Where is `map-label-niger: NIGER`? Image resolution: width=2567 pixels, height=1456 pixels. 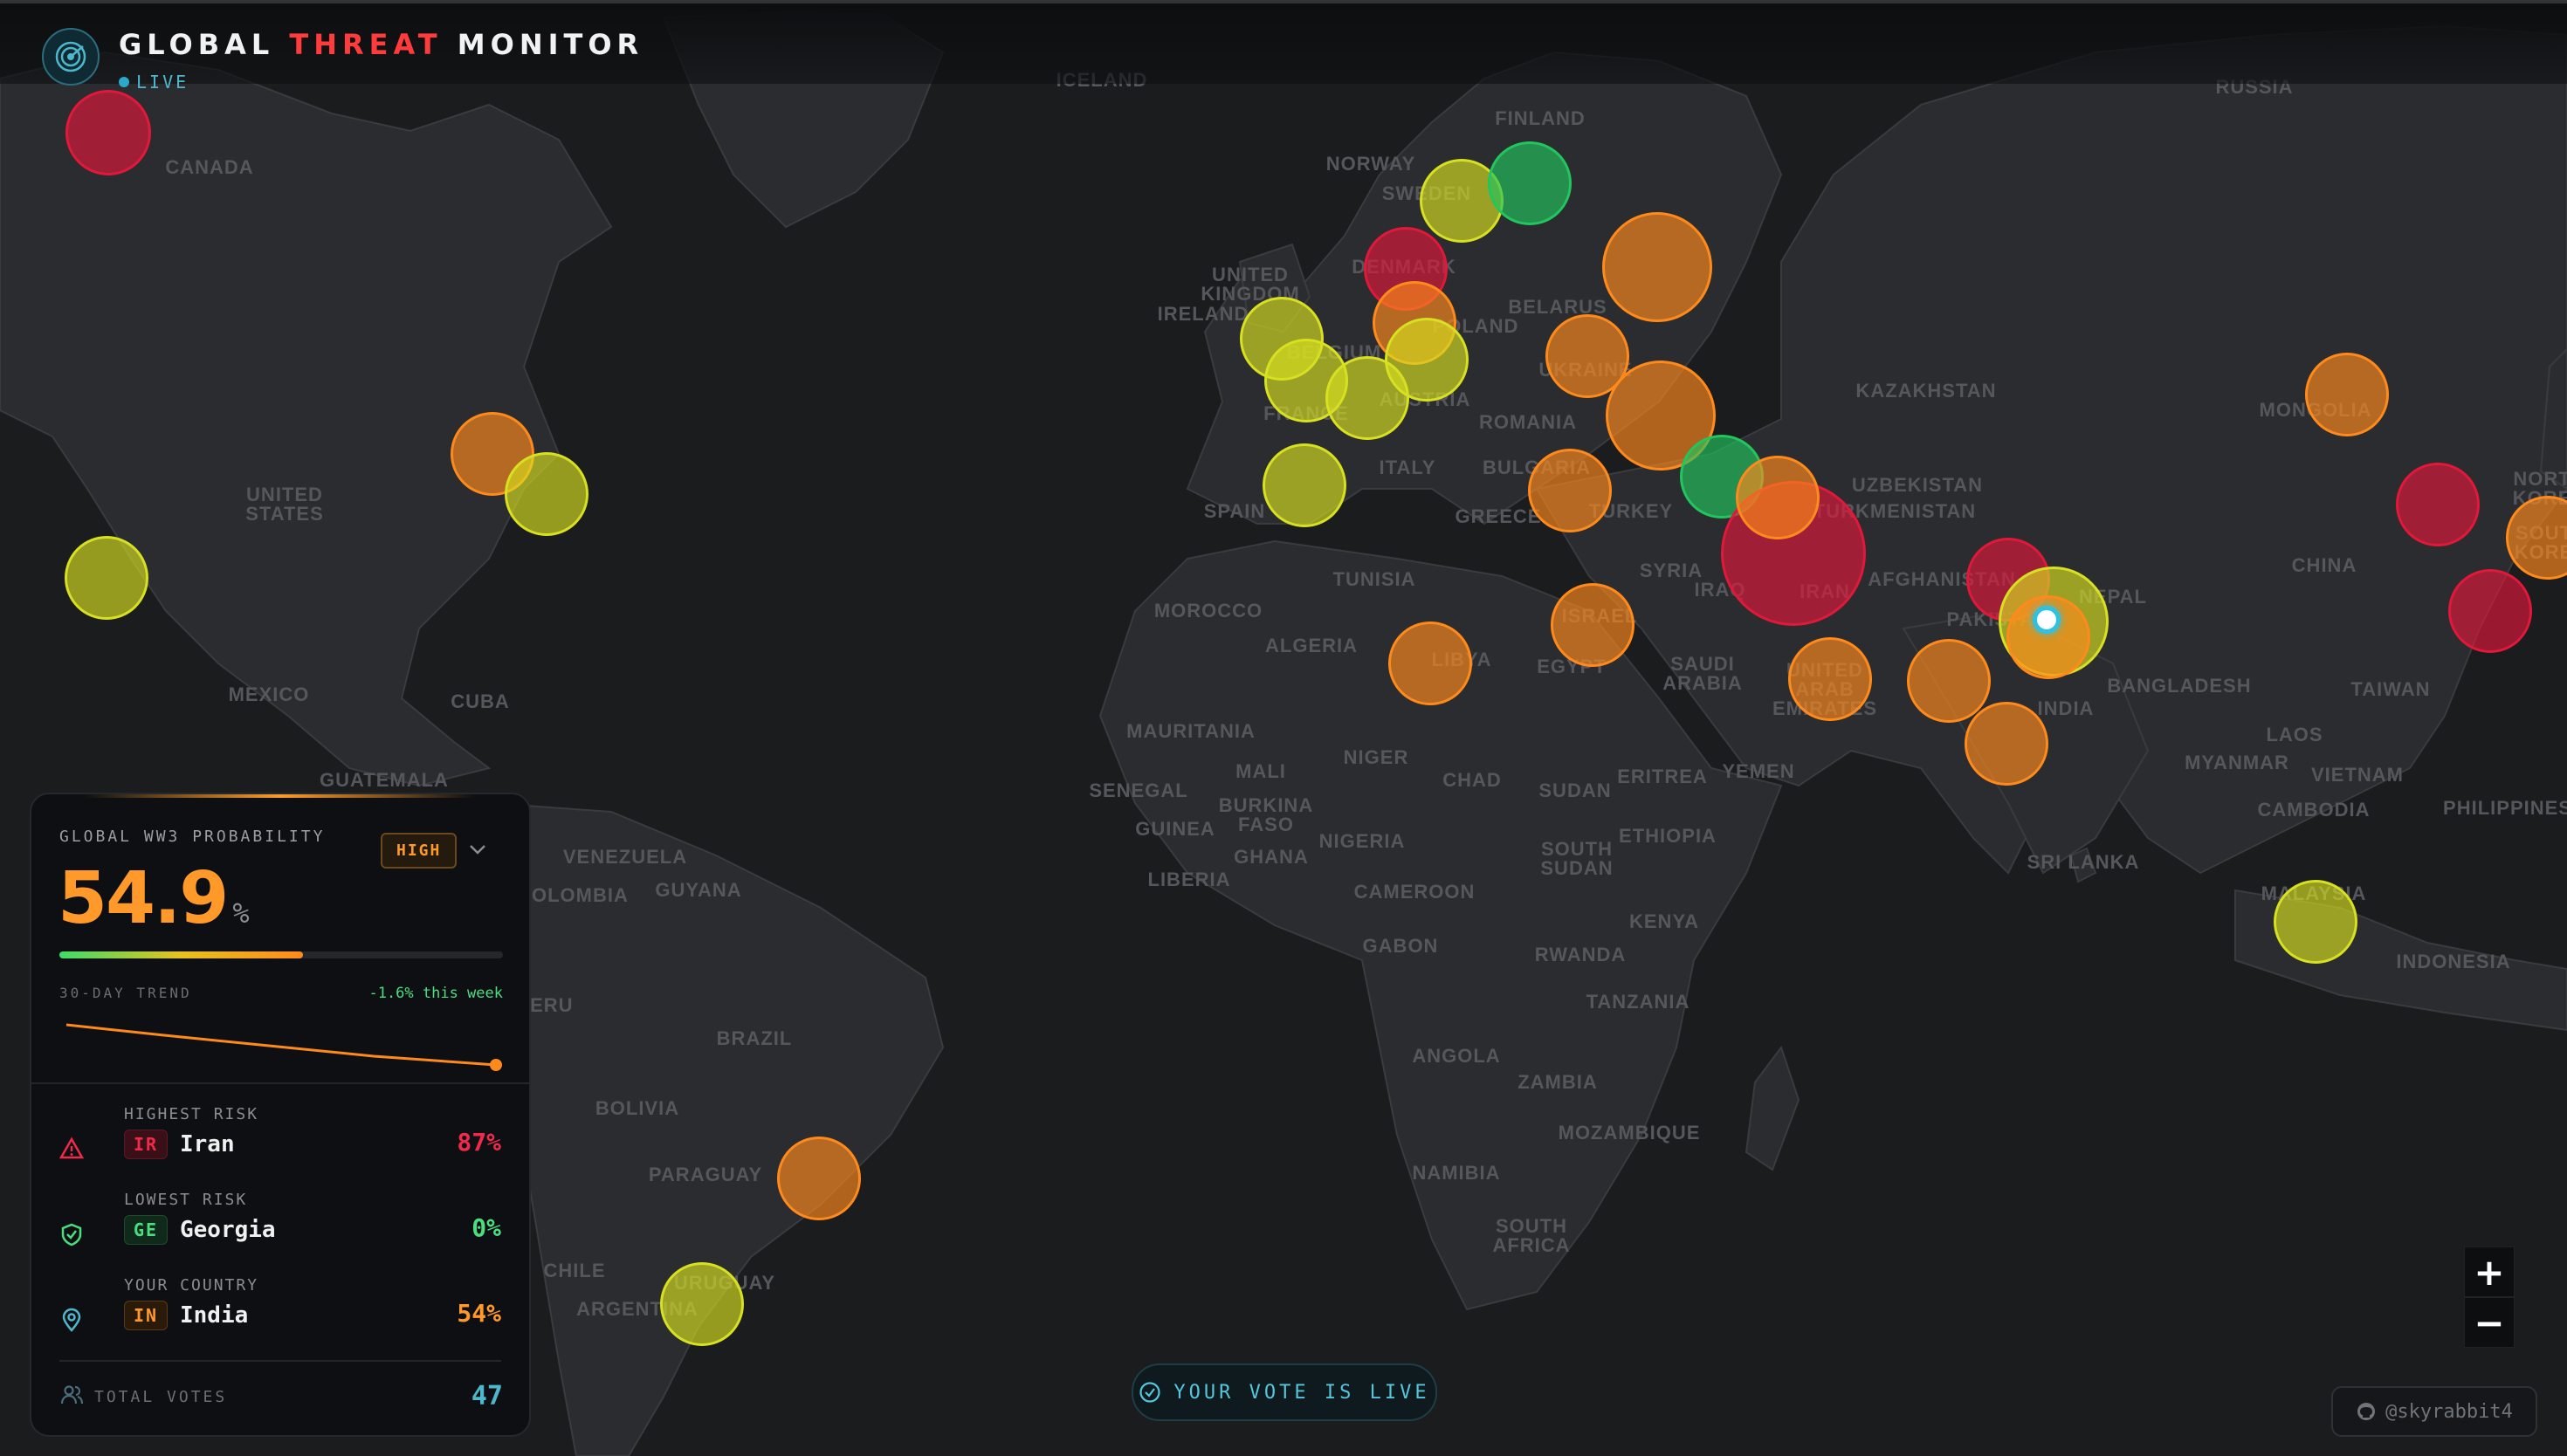 map-label-niger: NIGER is located at coordinates (1376, 757).